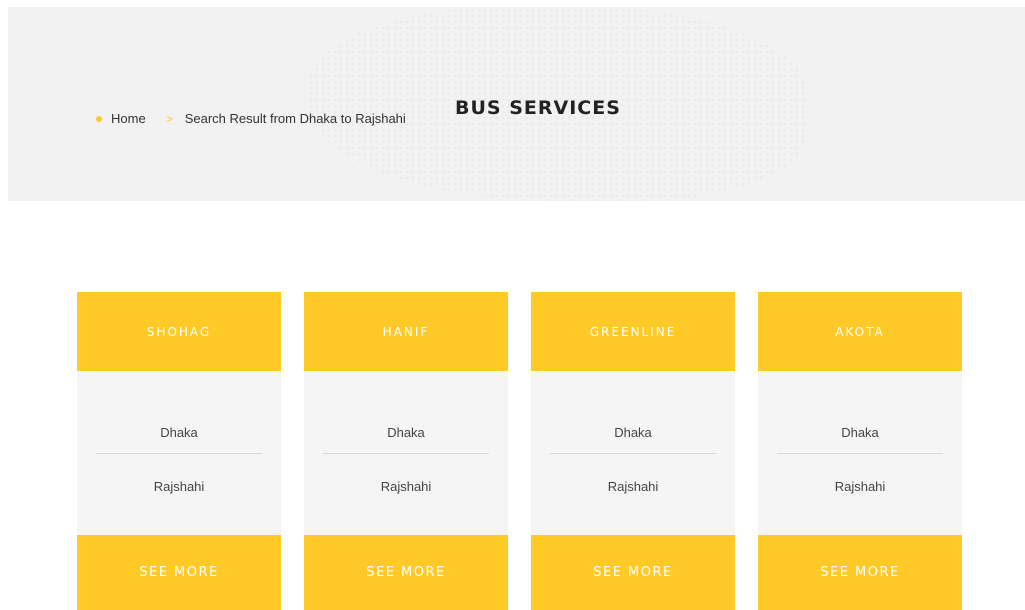  Describe the element at coordinates (295, 118) in the screenshot. I see `breadcrumb-current: Search Result from Dhaka to Rajshahi` at that location.